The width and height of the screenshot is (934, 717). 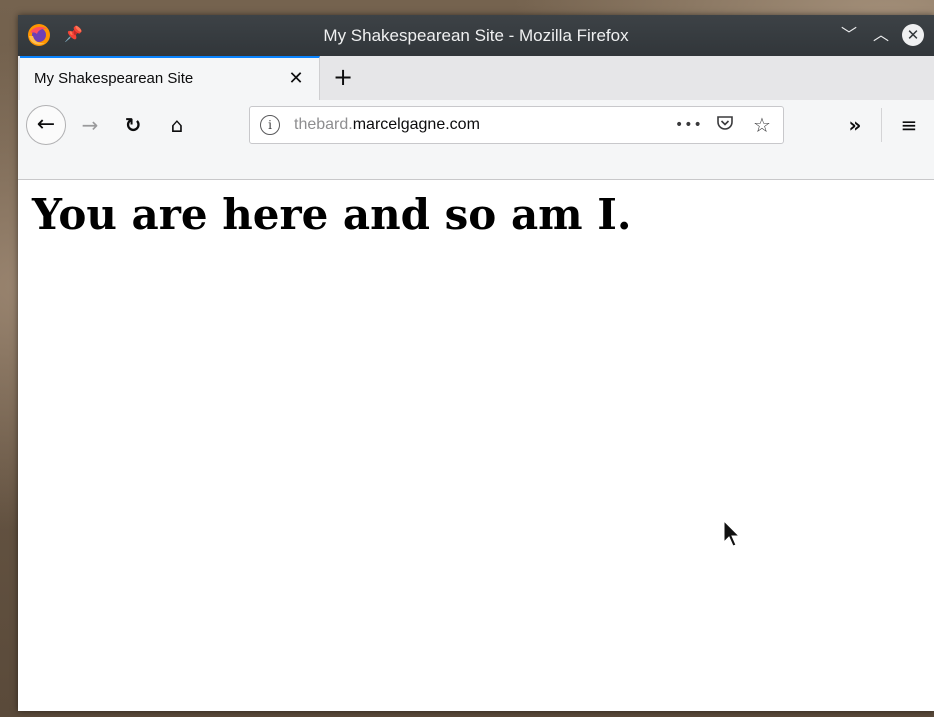 What do you see at coordinates (133, 125) in the screenshot?
I see `reload-icon: ↻` at bounding box center [133, 125].